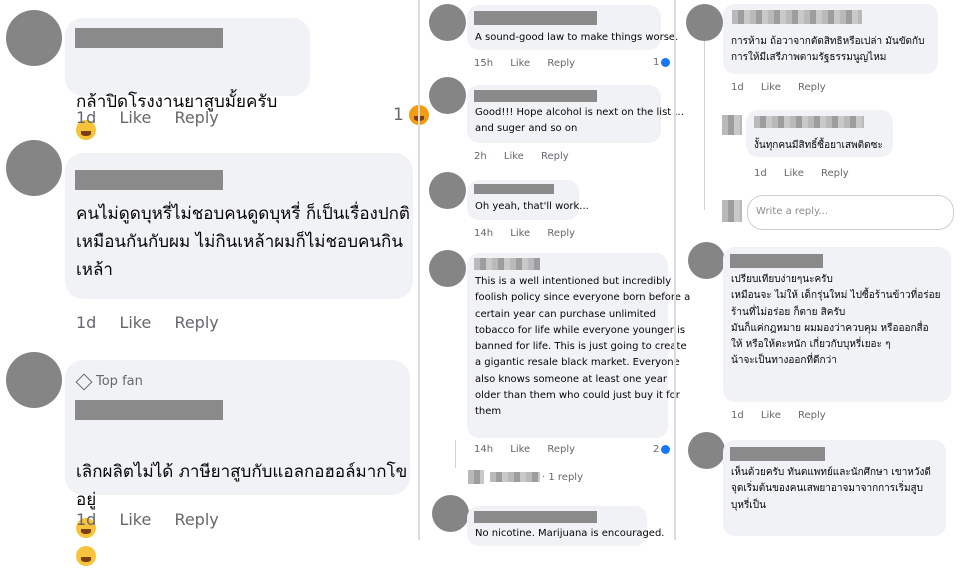 The width and height of the screenshot is (960, 570). I want to click on comment-text: งั้นทุกคนมีสิทธิ์ซื้อยาเสพติดซะ, so click(818, 145).